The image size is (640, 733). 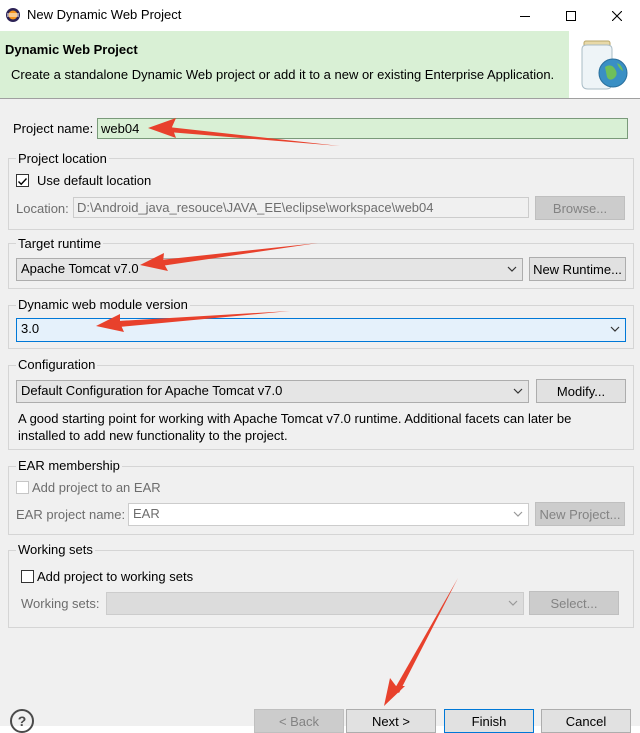 I want to click on add-to-ear-checkbox, so click(x=22, y=487).